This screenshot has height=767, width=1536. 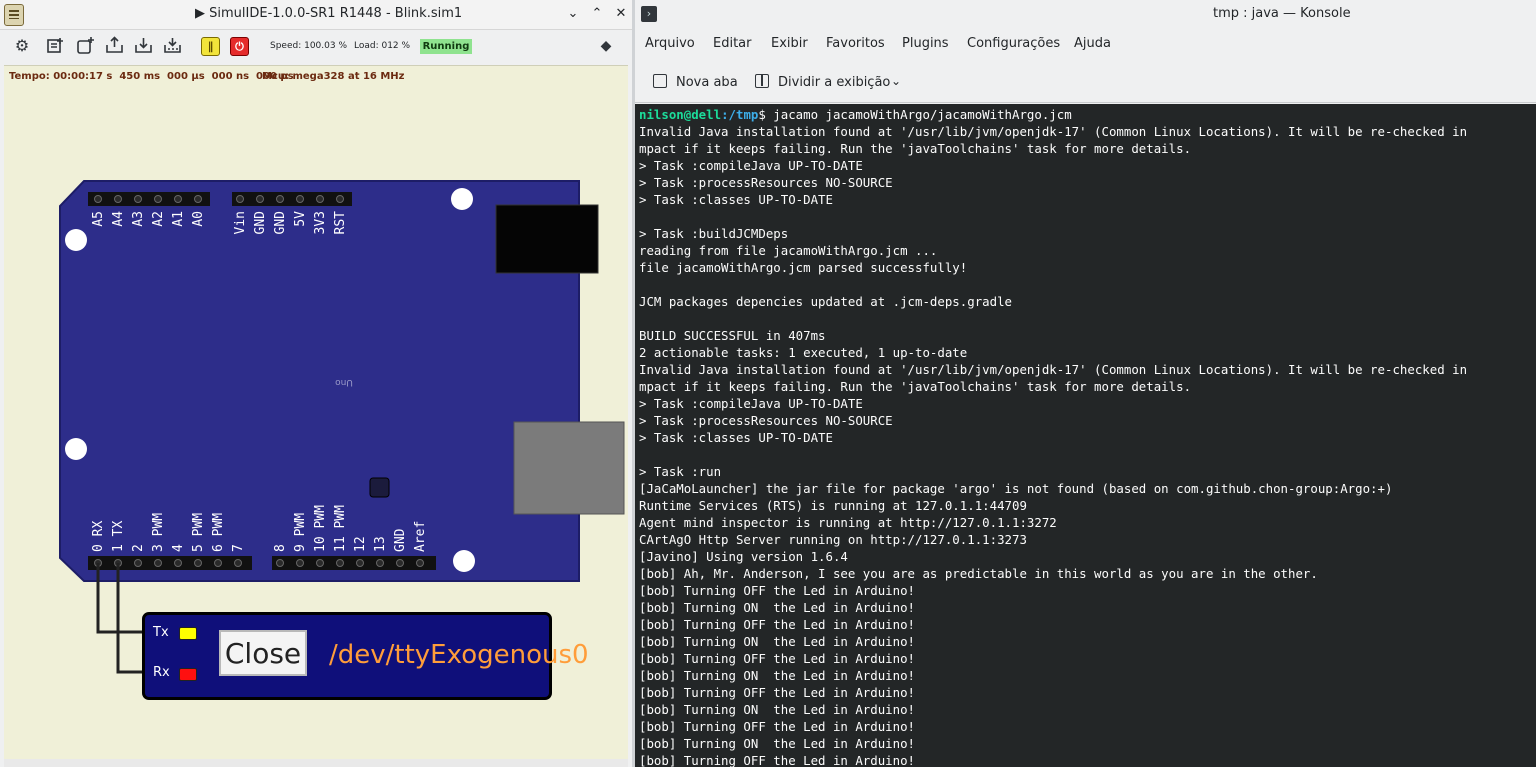 I want to click on pin-label: RST, so click(x=340, y=223).